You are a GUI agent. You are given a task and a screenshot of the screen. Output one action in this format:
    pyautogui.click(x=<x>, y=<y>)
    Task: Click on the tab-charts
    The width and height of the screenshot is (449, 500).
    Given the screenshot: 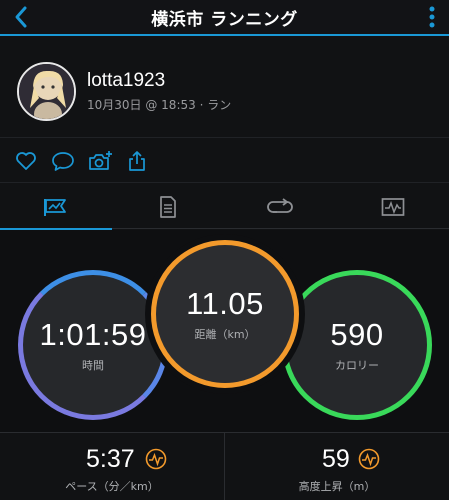 What is the action you would take?
    pyautogui.click(x=393, y=206)
    